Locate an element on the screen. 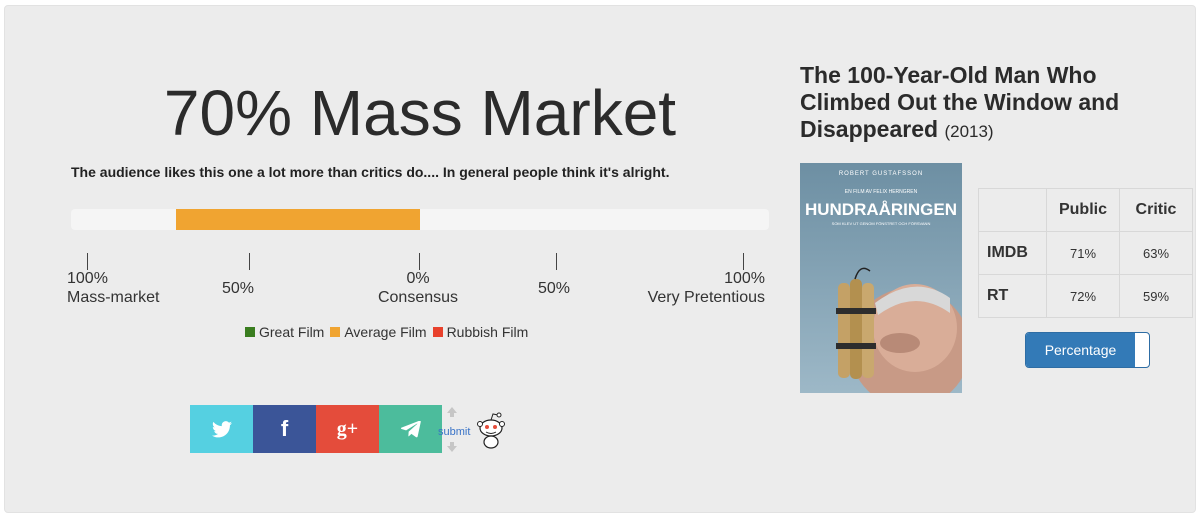 The width and height of the screenshot is (1200, 519). telegram-icon is located at coordinates (410, 428).